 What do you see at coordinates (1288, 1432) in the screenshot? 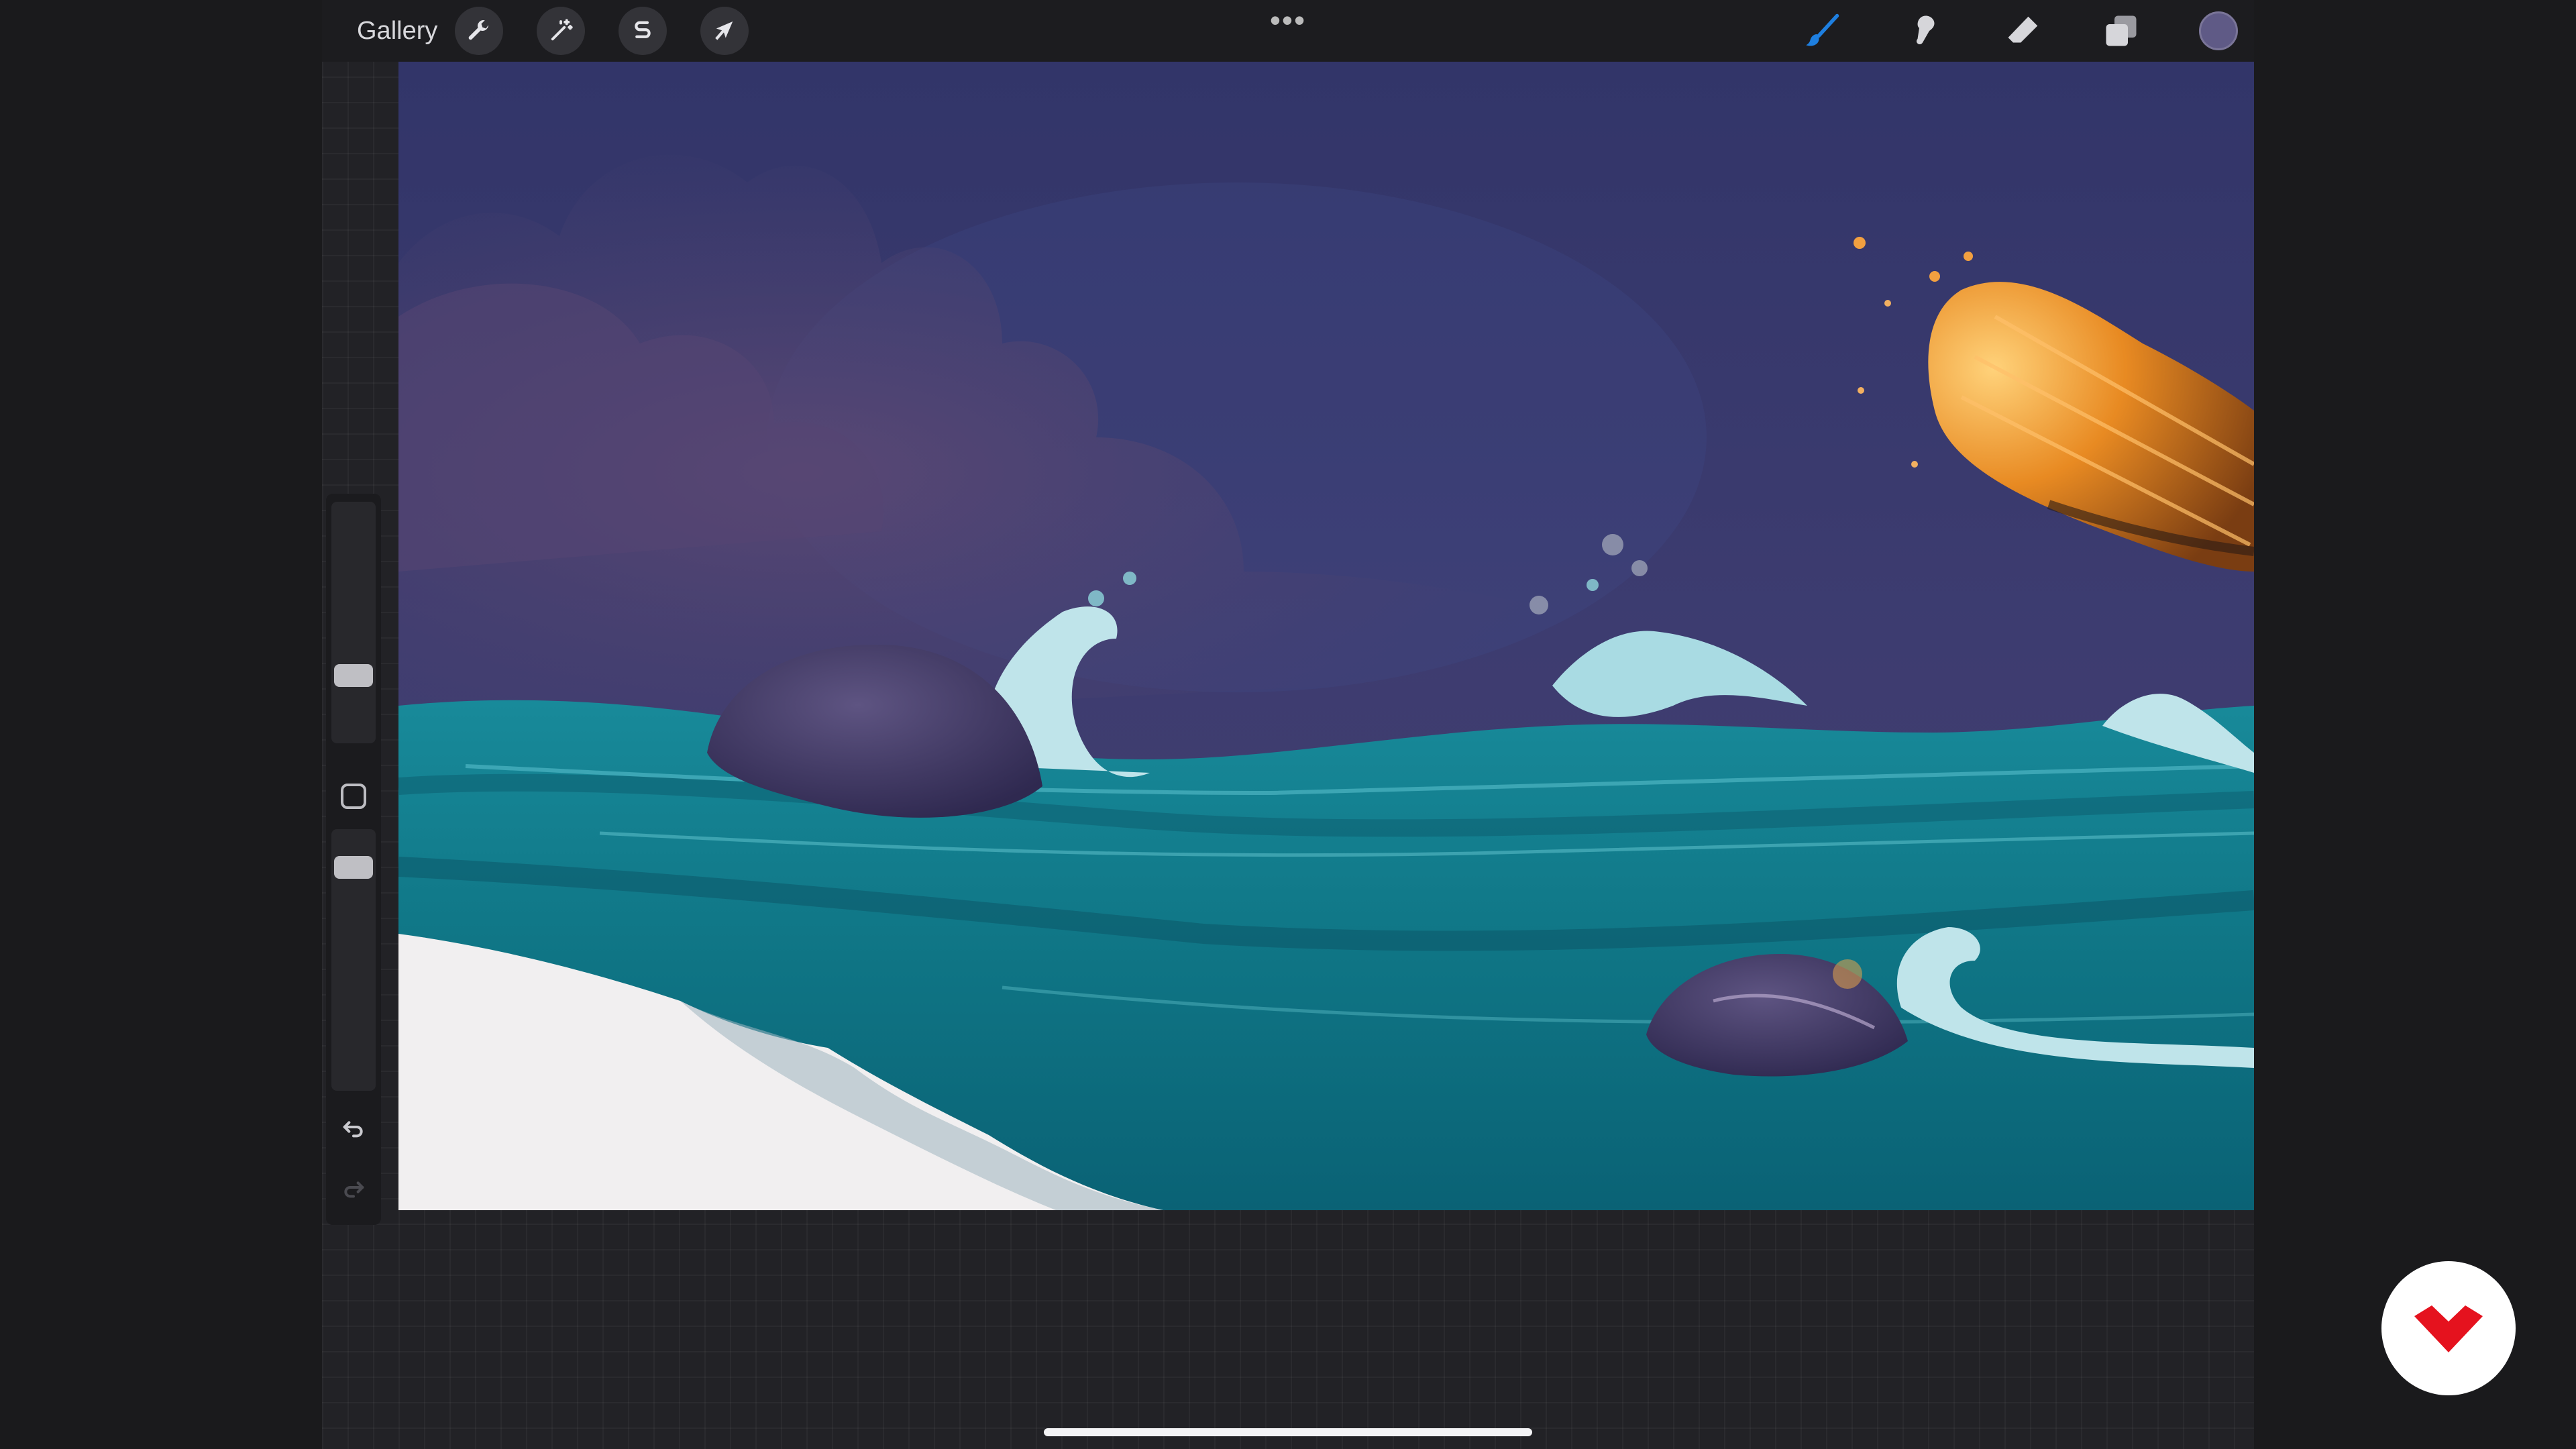
I see `home-indicator` at bounding box center [1288, 1432].